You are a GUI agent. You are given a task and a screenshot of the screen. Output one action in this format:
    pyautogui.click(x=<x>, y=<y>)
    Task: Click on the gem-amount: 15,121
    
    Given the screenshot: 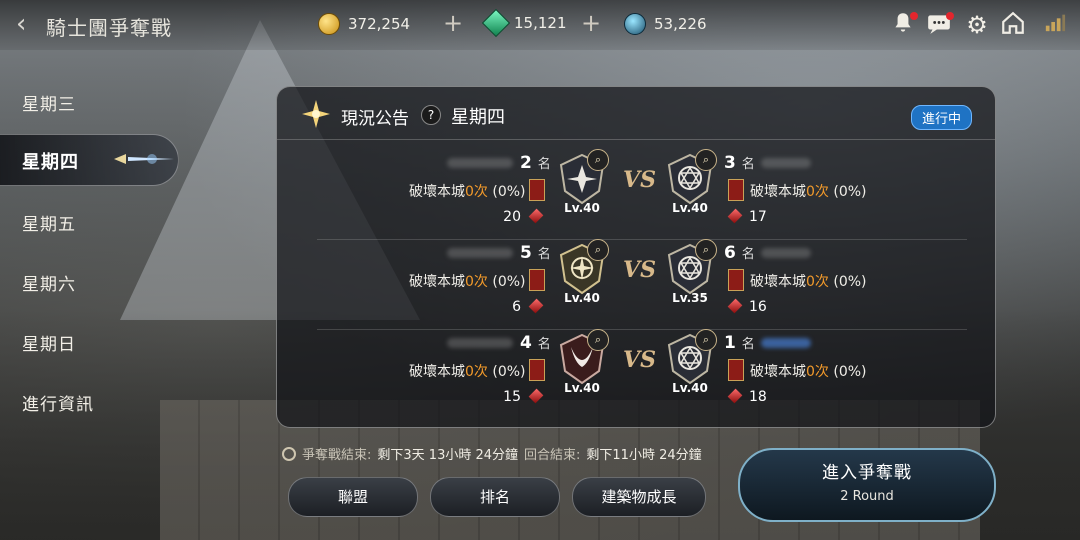 What is the action you would take?
    pyautogui.click(x=540, y=23)
    